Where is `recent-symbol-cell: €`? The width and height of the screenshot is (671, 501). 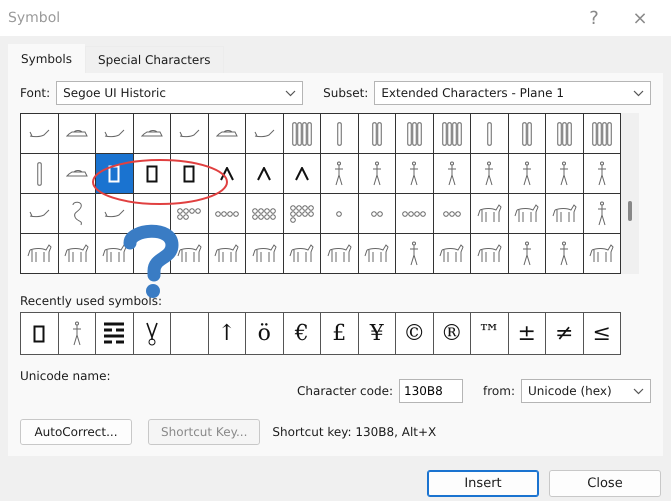
recent-symbol-cell: € is located at coordinates (302, 334).